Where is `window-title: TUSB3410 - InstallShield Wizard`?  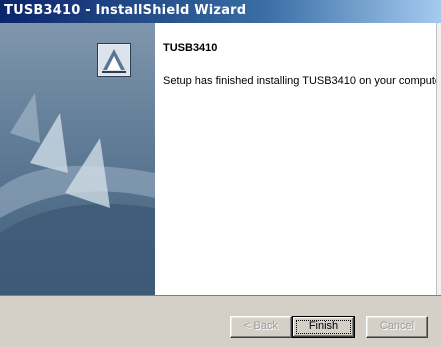 window-title: TUSB3410 - InstallShield Wizard is located at coordinates (125, 10).